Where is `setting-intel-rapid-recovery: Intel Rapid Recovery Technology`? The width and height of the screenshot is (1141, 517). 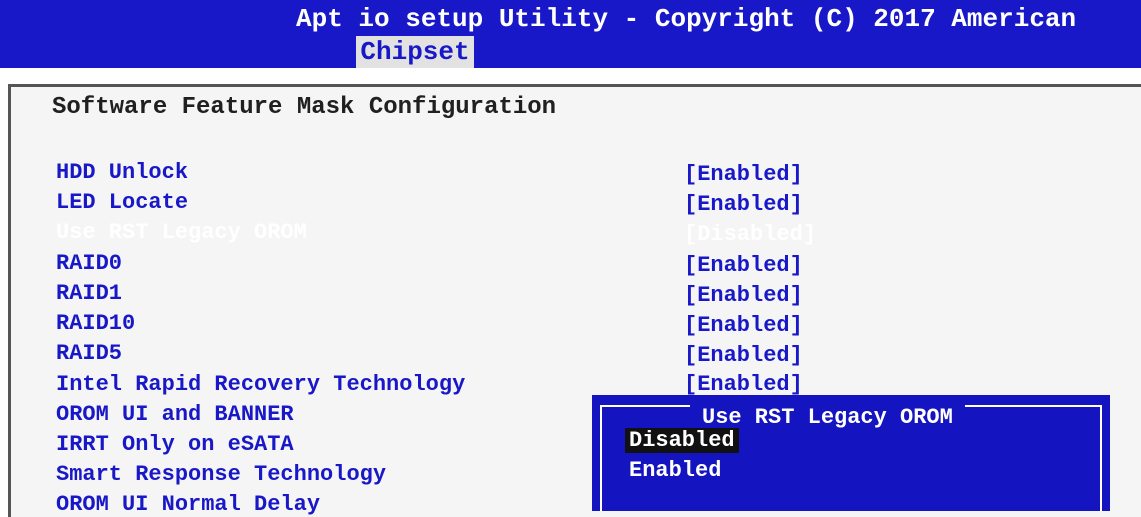 setting-intel-rapid-recovery: Intel Rapid Recovery Technology is located at coordinates (260, 384).